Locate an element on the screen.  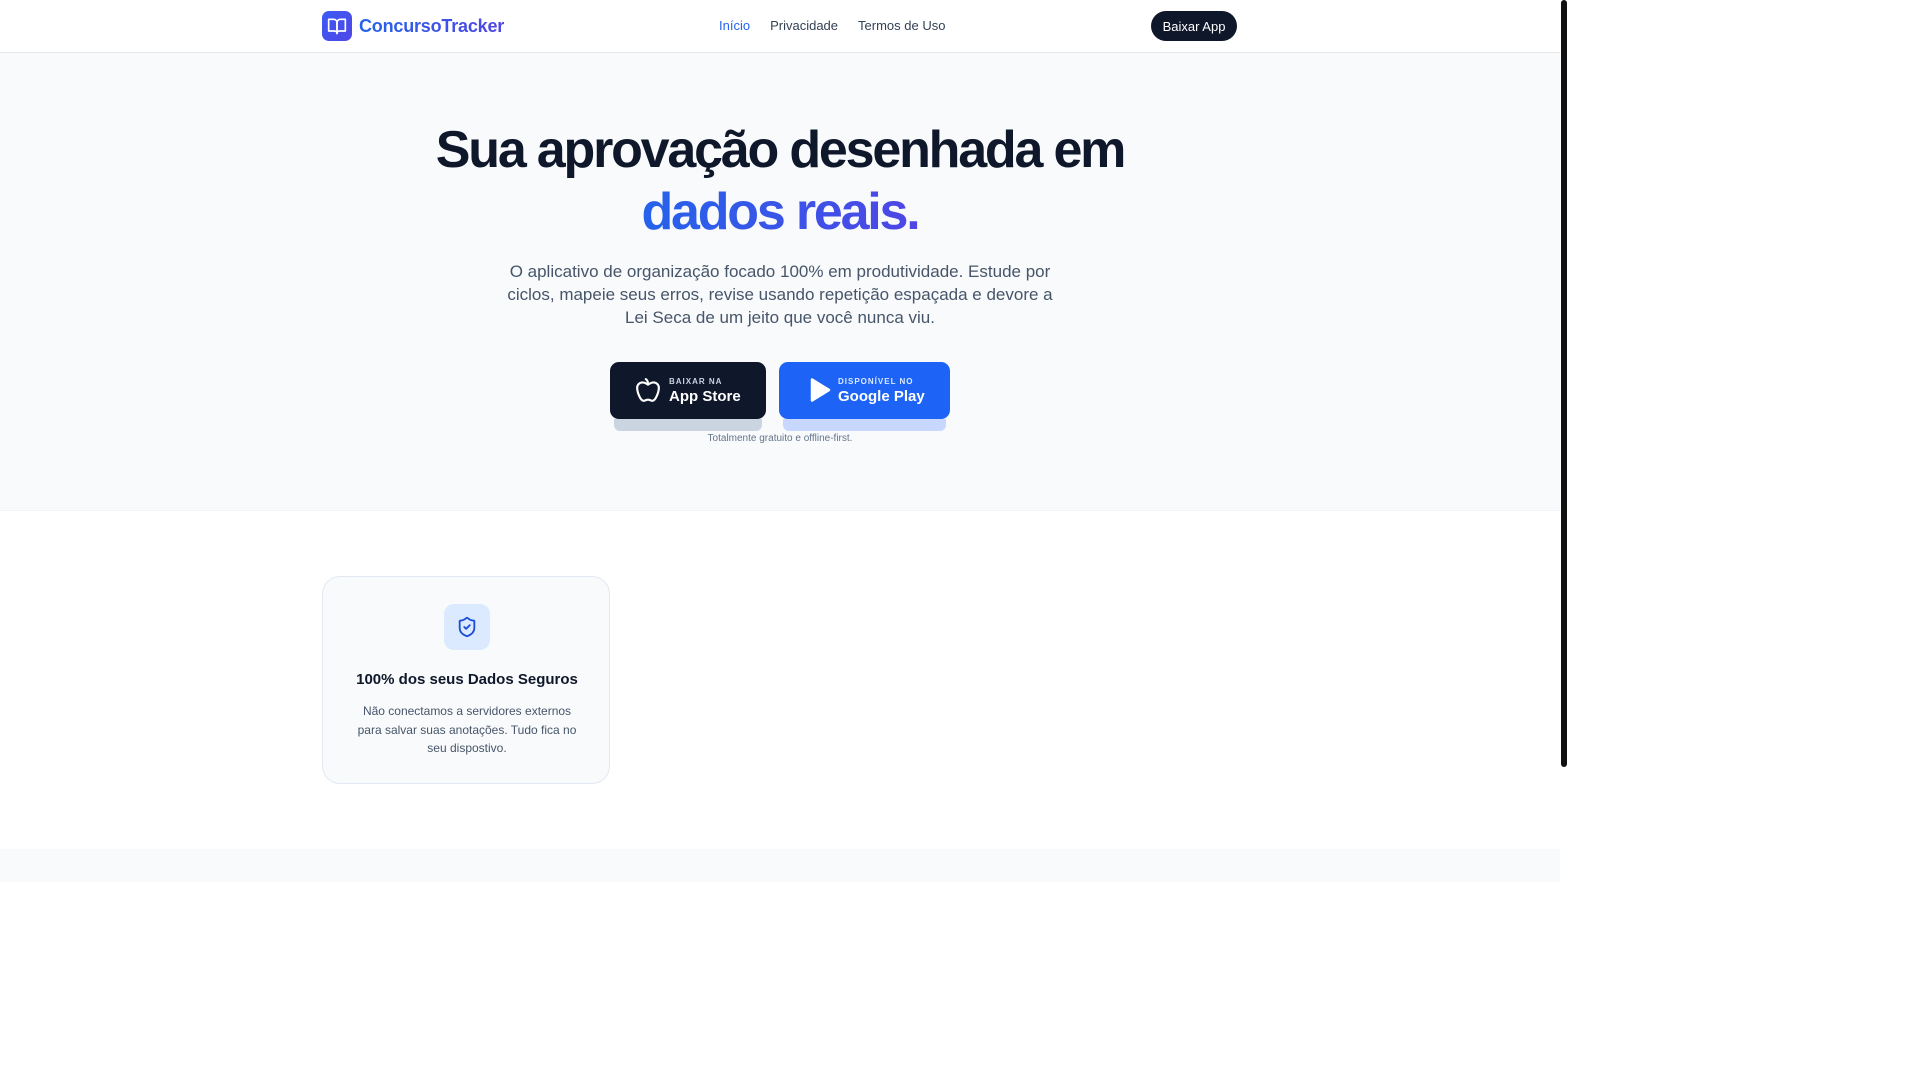
page-scrollbar-thumb is located at coordinates (1564, 383).